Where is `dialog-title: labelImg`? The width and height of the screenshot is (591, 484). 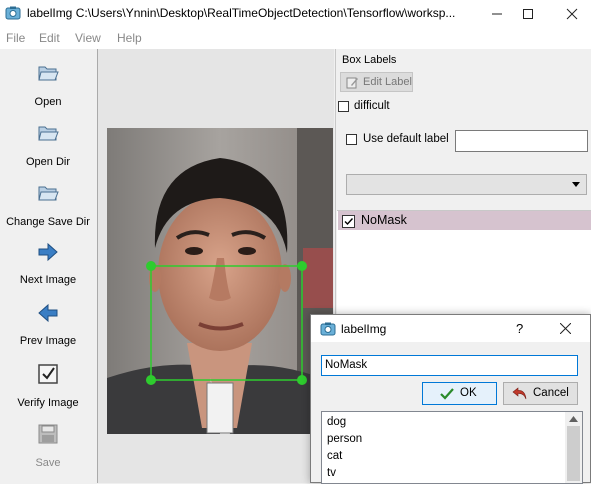
dialog-title: labelImg is located at coordinates (364, 329).